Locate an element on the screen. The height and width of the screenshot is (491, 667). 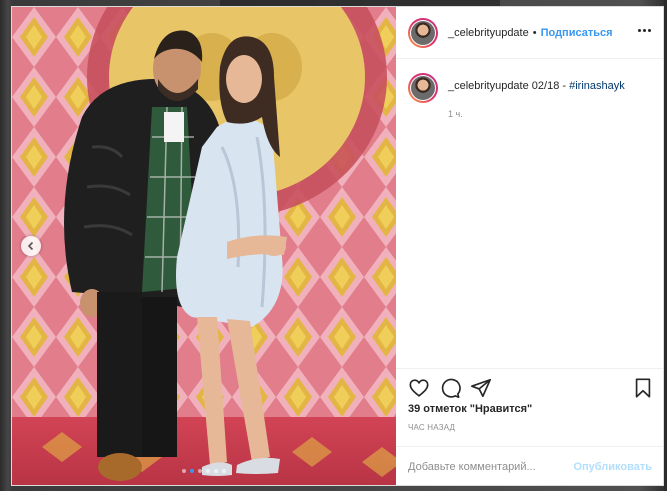
likes-count: 39 отметок "Нравится" is located at coordinates (470, 409).